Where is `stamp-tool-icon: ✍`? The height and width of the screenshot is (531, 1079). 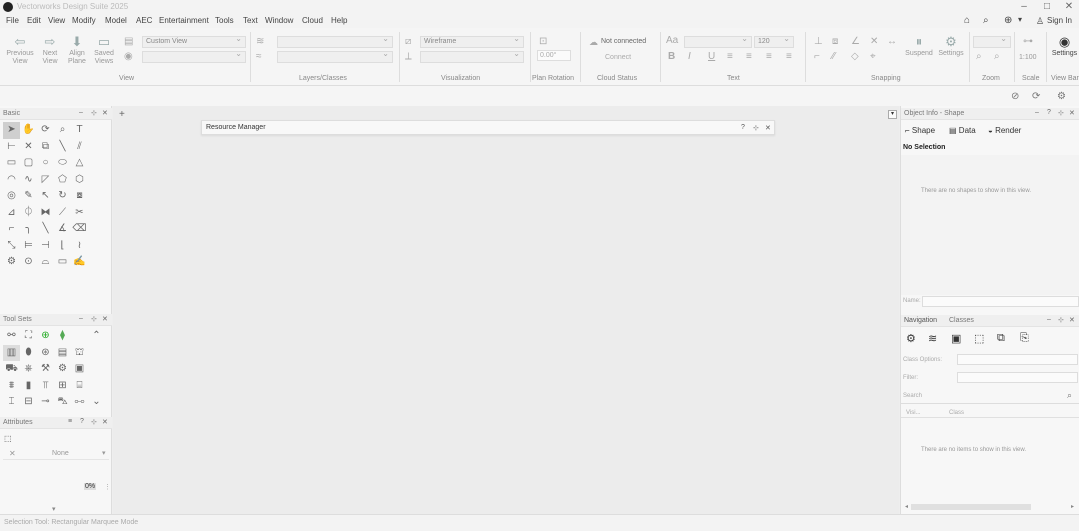
stamp-tool-icon: ✍ is located at coordinates (79, 262).